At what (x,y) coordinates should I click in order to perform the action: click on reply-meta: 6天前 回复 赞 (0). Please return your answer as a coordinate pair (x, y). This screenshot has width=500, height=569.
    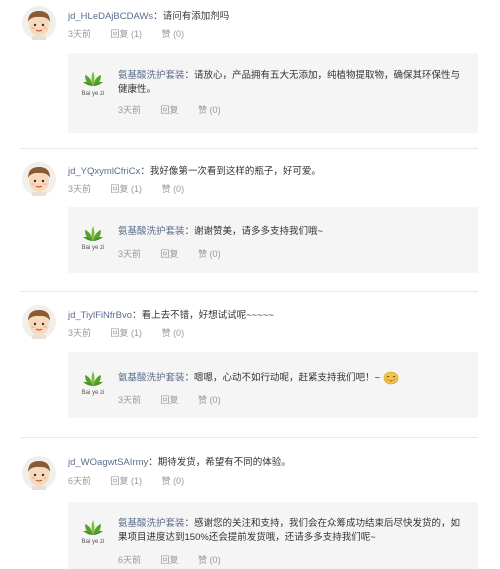
    Looking at the image, I should click on (178, 559).